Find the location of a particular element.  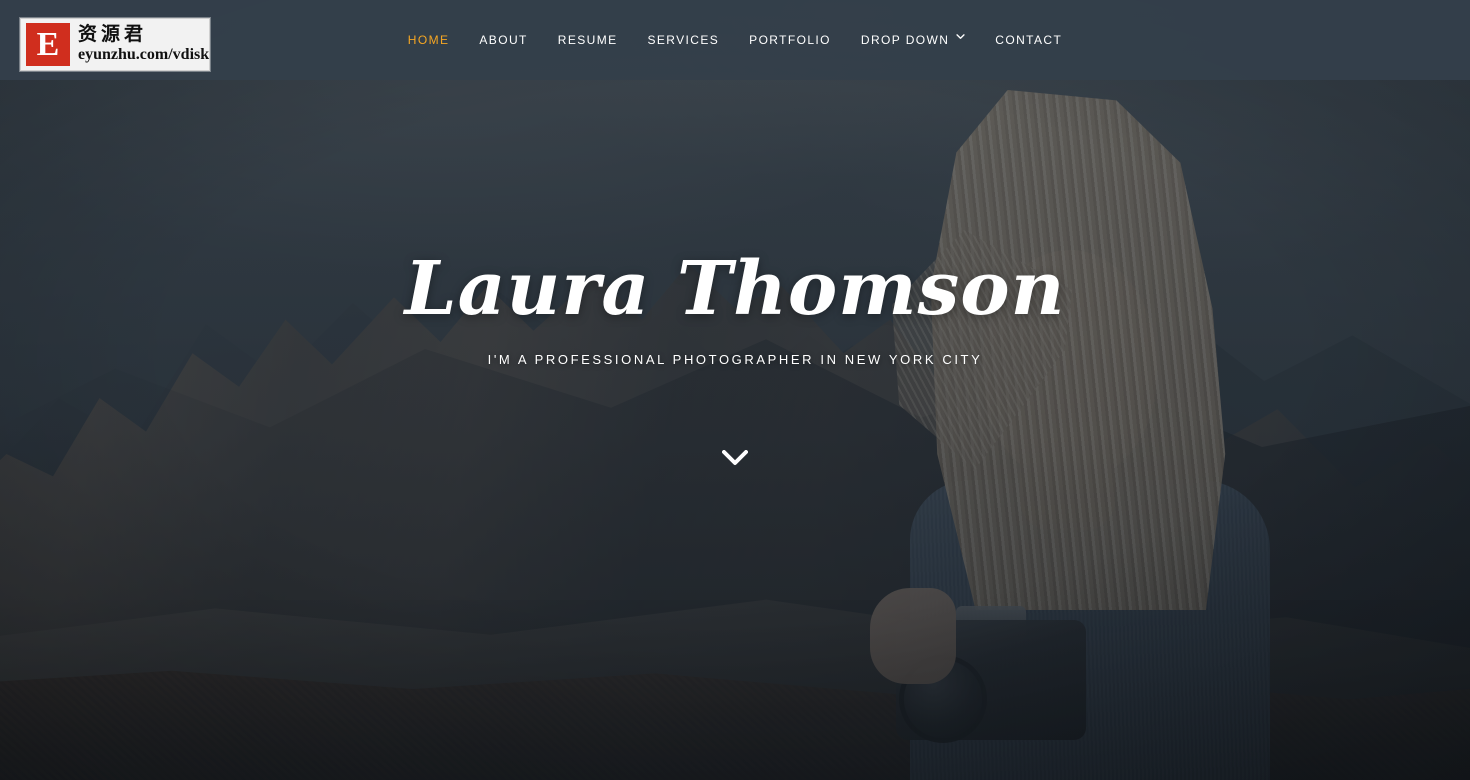

nav-item-label: PORTFOLIO is located at coordinates (790, 40).